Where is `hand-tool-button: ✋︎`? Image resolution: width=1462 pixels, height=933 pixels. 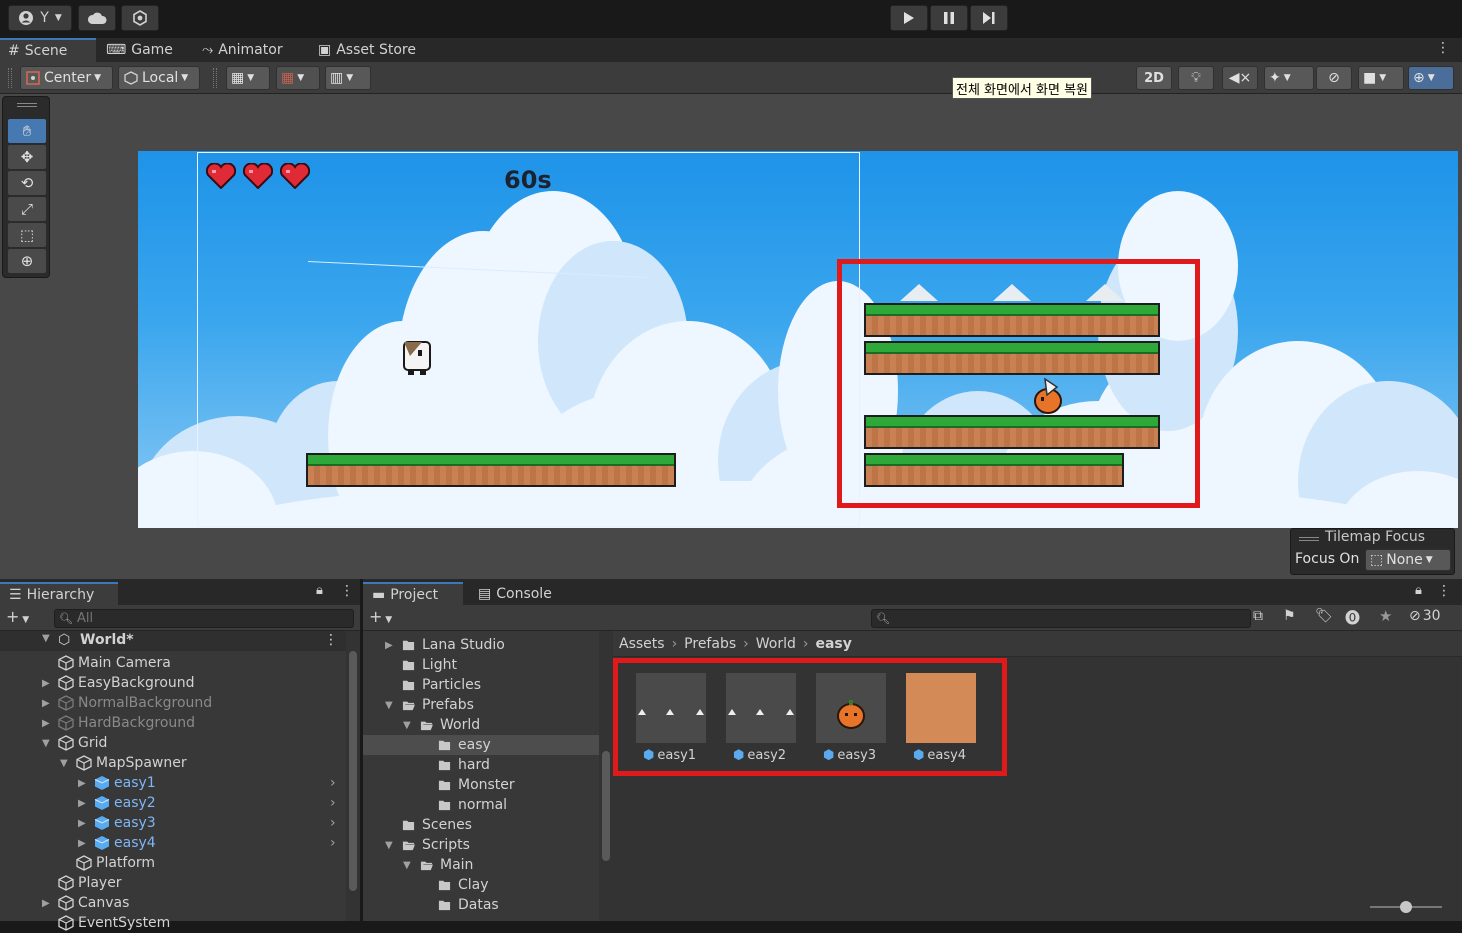 hand-tool-button: ✋︎ is located at coordinates (27, 131).